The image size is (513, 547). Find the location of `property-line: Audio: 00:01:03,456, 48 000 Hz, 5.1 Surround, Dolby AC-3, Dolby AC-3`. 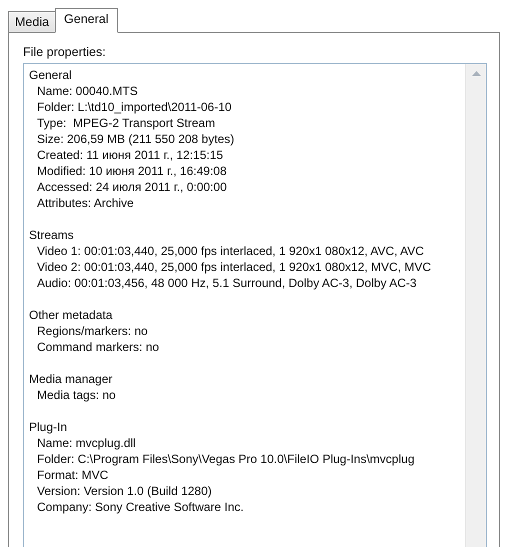

property-line: Audio: 00:01:03,456, 48 000 Hz, 5.1 Surround, Dolby AC-3, Dolby AC-3 is located at coordinates (226, 283).